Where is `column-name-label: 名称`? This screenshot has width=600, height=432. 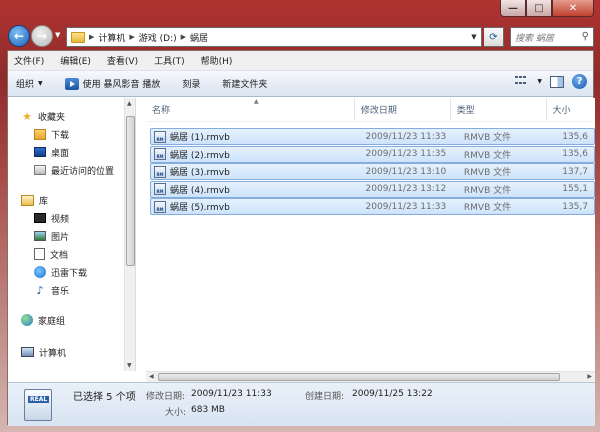 column-name-label: 名称 is located at coordinates (161, 111).